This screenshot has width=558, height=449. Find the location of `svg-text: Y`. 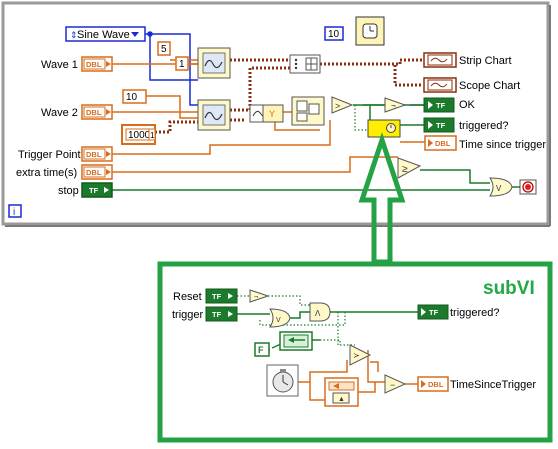

svg-text: Y is located at coordinates (272, 114).